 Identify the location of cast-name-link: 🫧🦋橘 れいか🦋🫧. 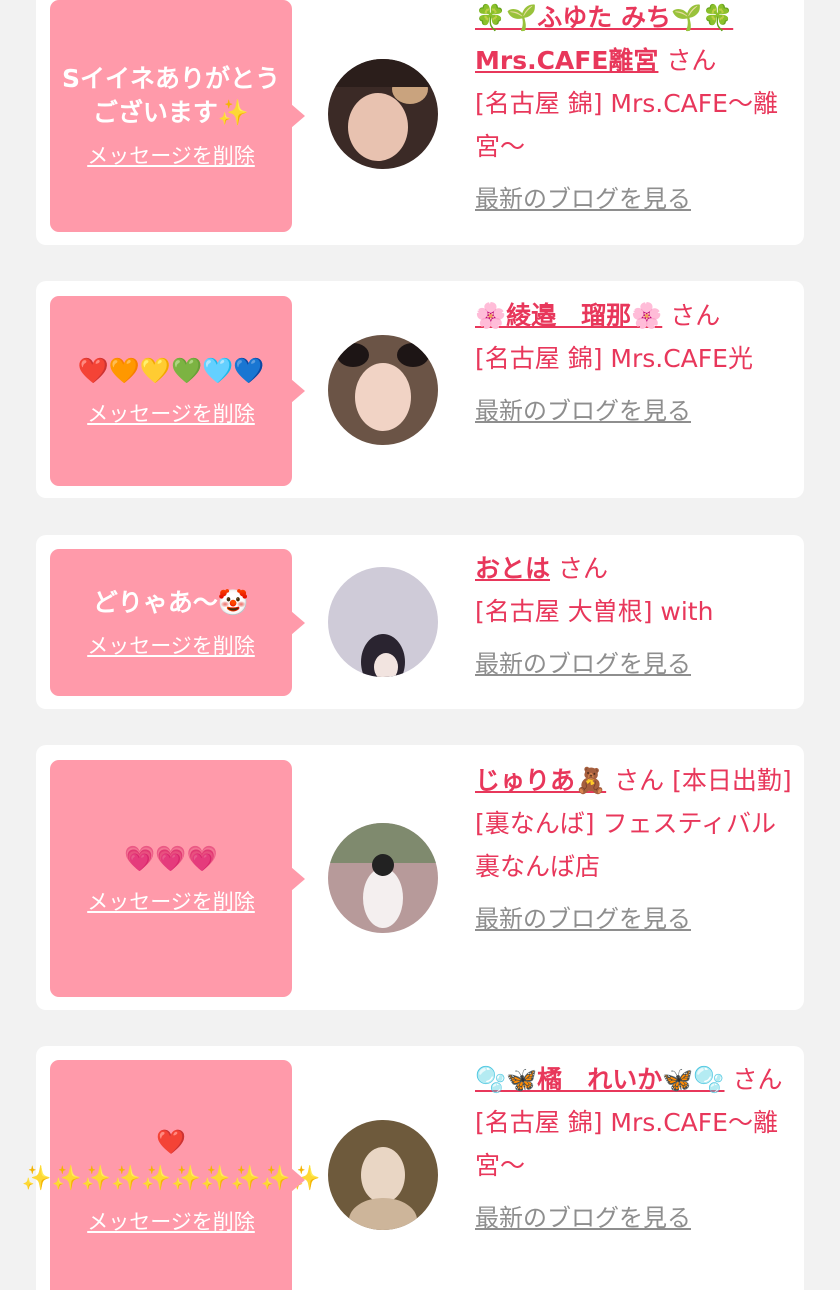
(600, 1079).